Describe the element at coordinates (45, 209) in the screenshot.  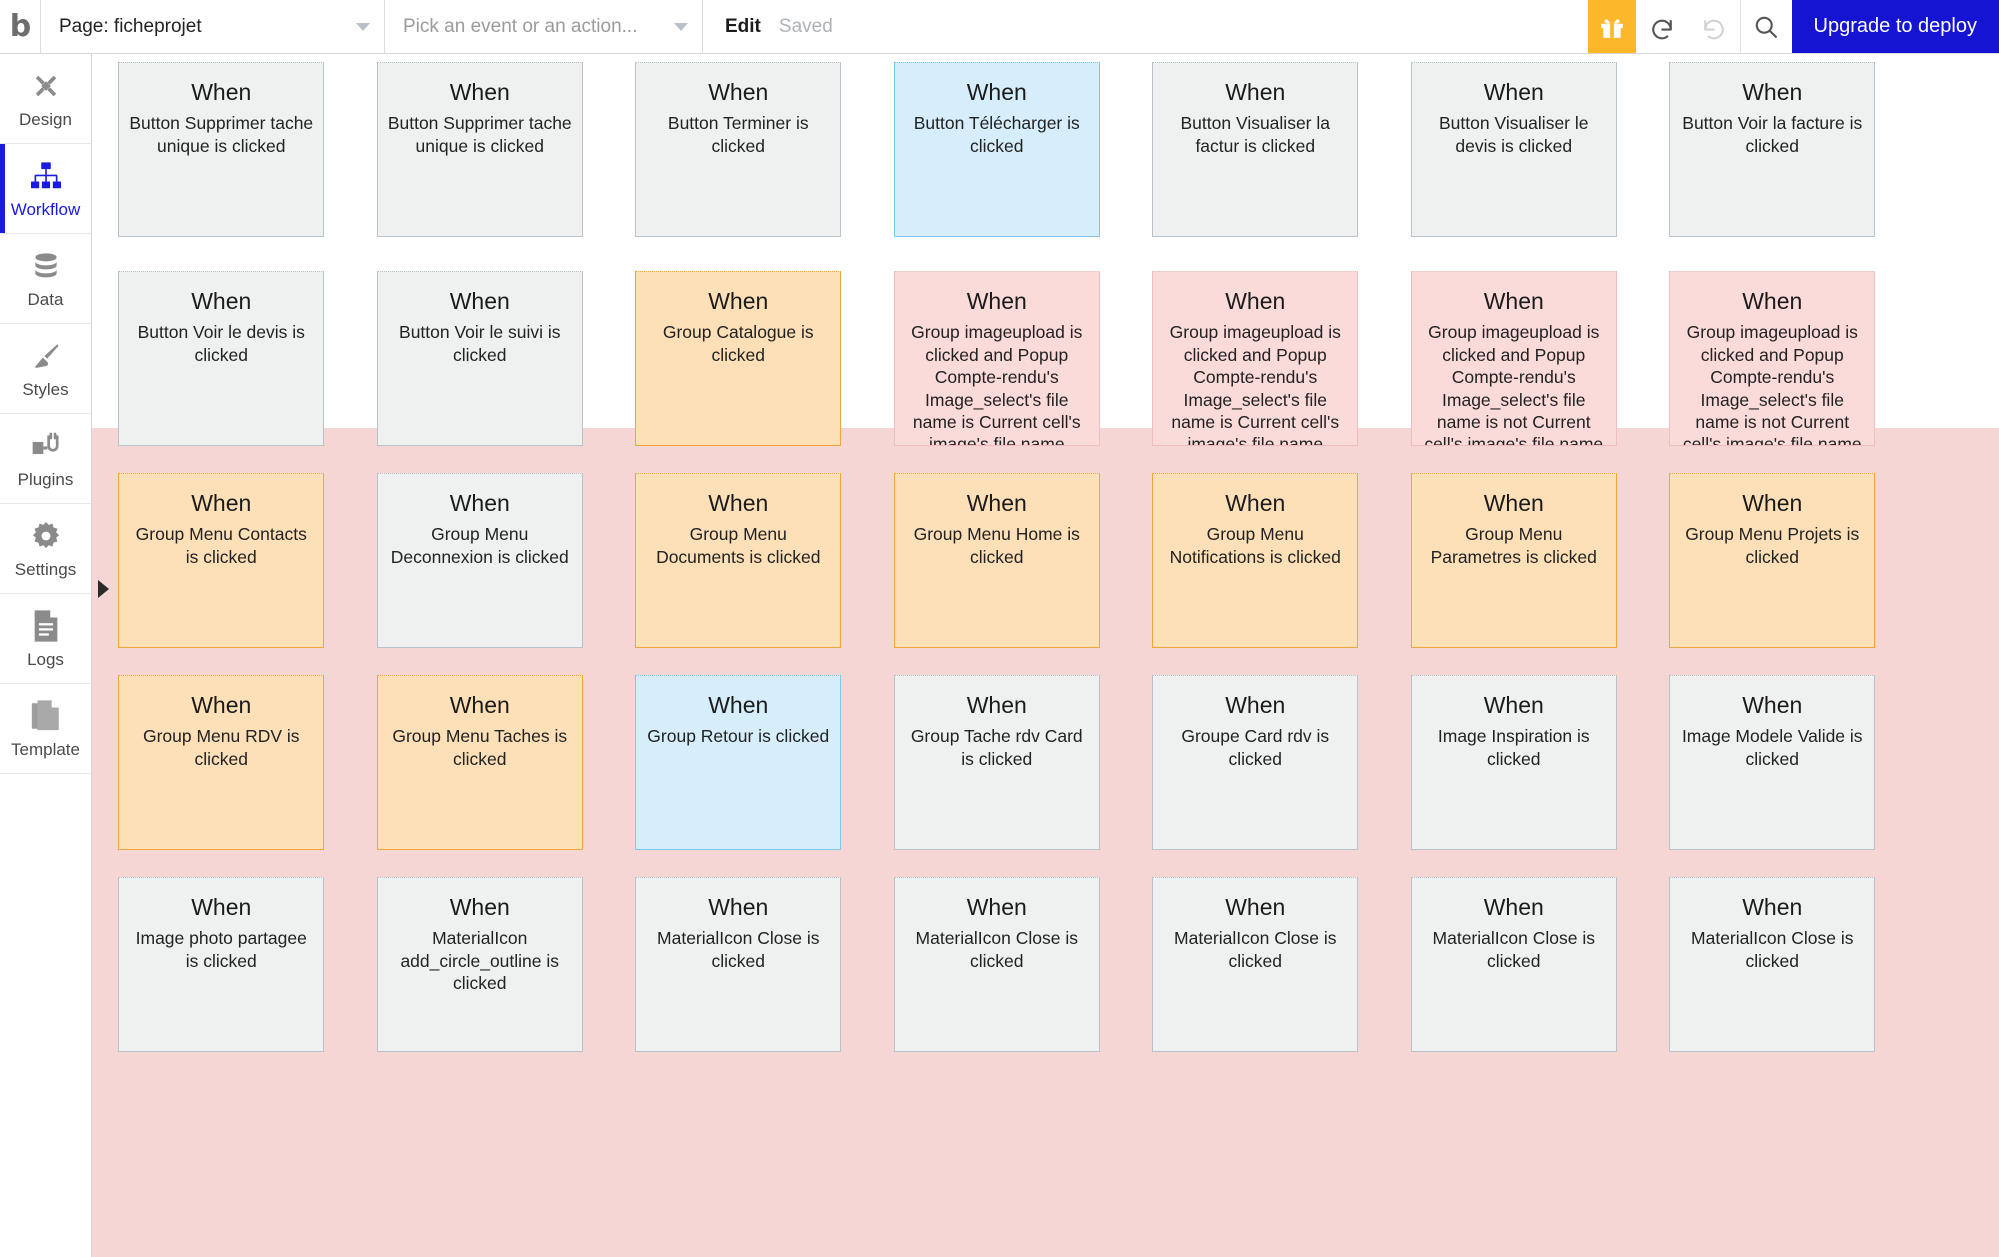
I see `sidebar-item-label: Workflow` at that location.